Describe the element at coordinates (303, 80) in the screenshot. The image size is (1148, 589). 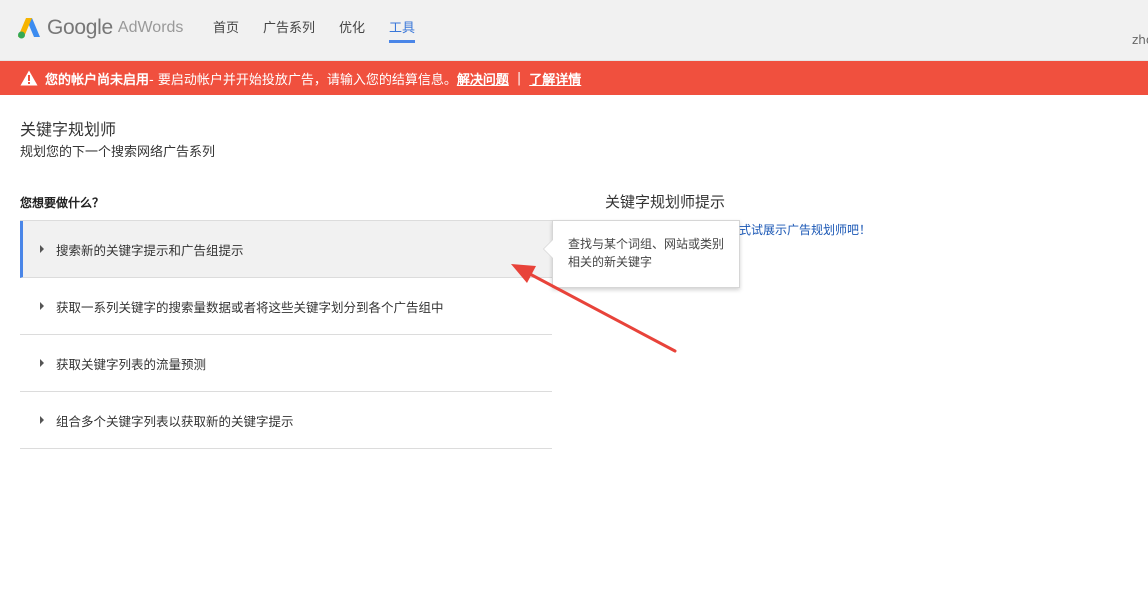
I see `alert-message: - 要启动帐户并开始投放广告，请输入您的结算信息。` at that location.